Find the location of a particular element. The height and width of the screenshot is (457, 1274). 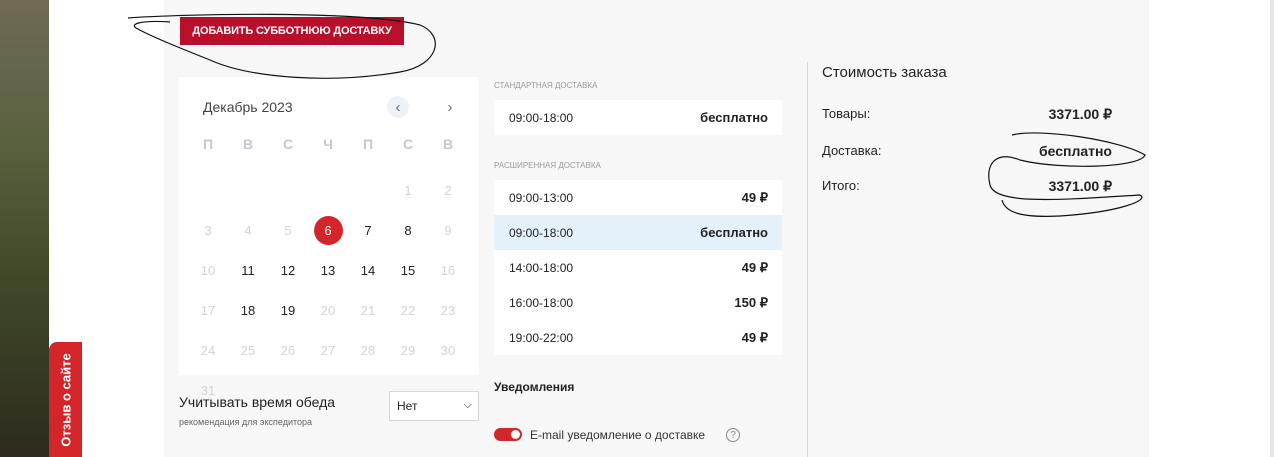

calendar-day: 11 is located at coordinates (248, 270).